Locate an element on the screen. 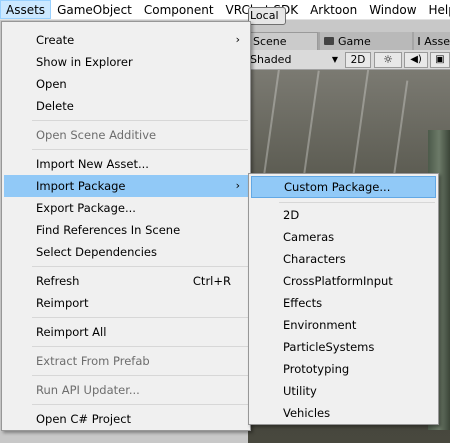  menu-item-extract-from-prefab: Extract From Prefab is located at coordinates (93, 361).